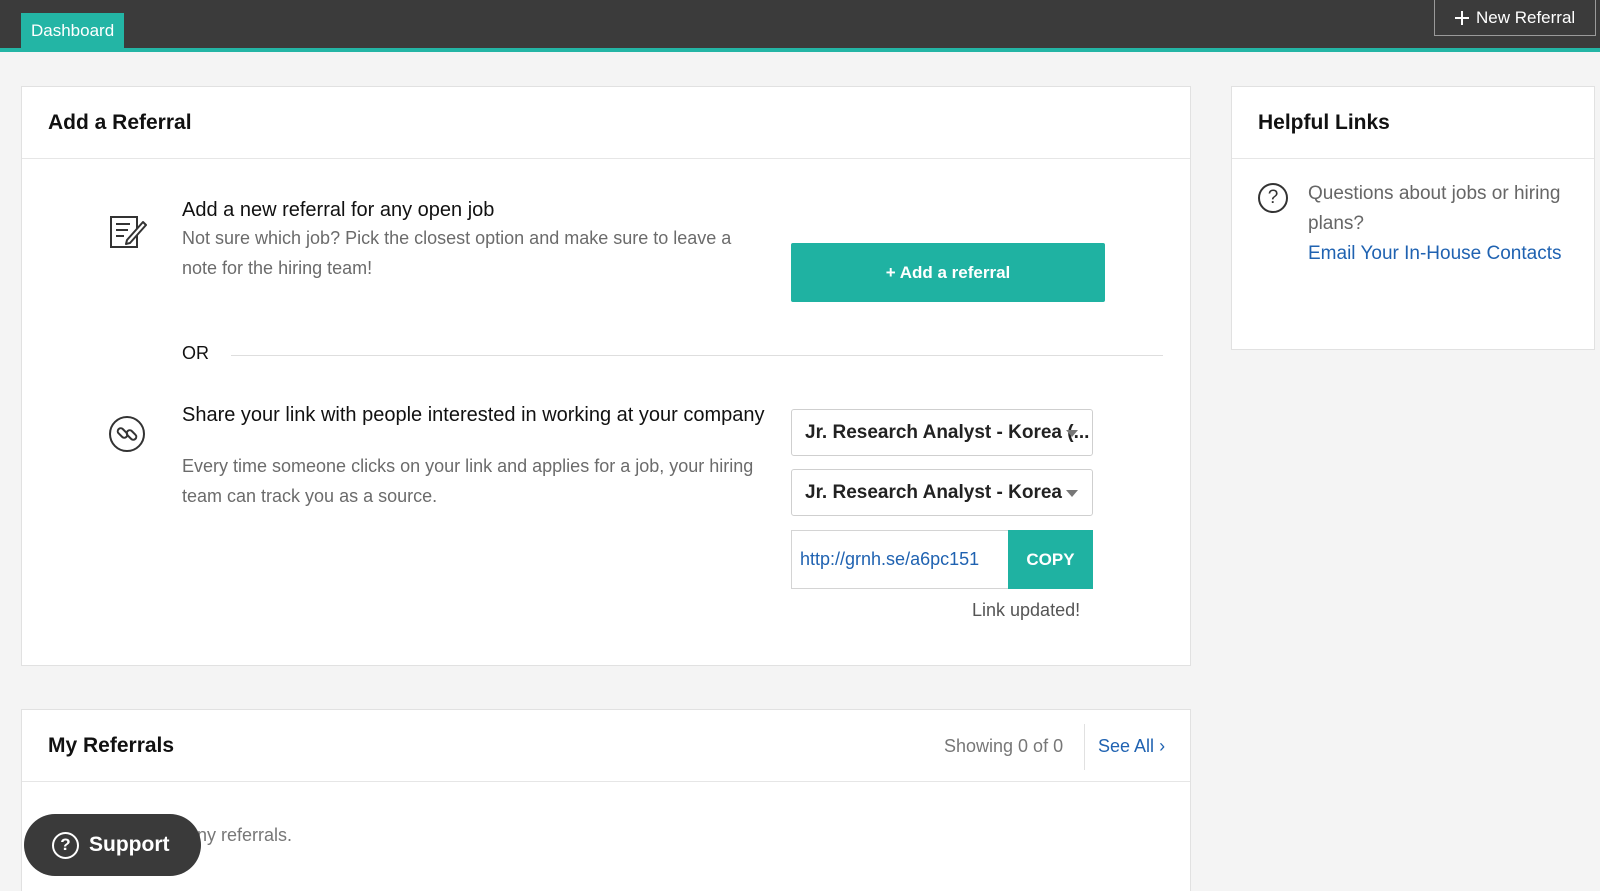  Describe the element at coordinates (606, 123) in the screenshot. I see `add-referral-title: Add a Referral` at that location.